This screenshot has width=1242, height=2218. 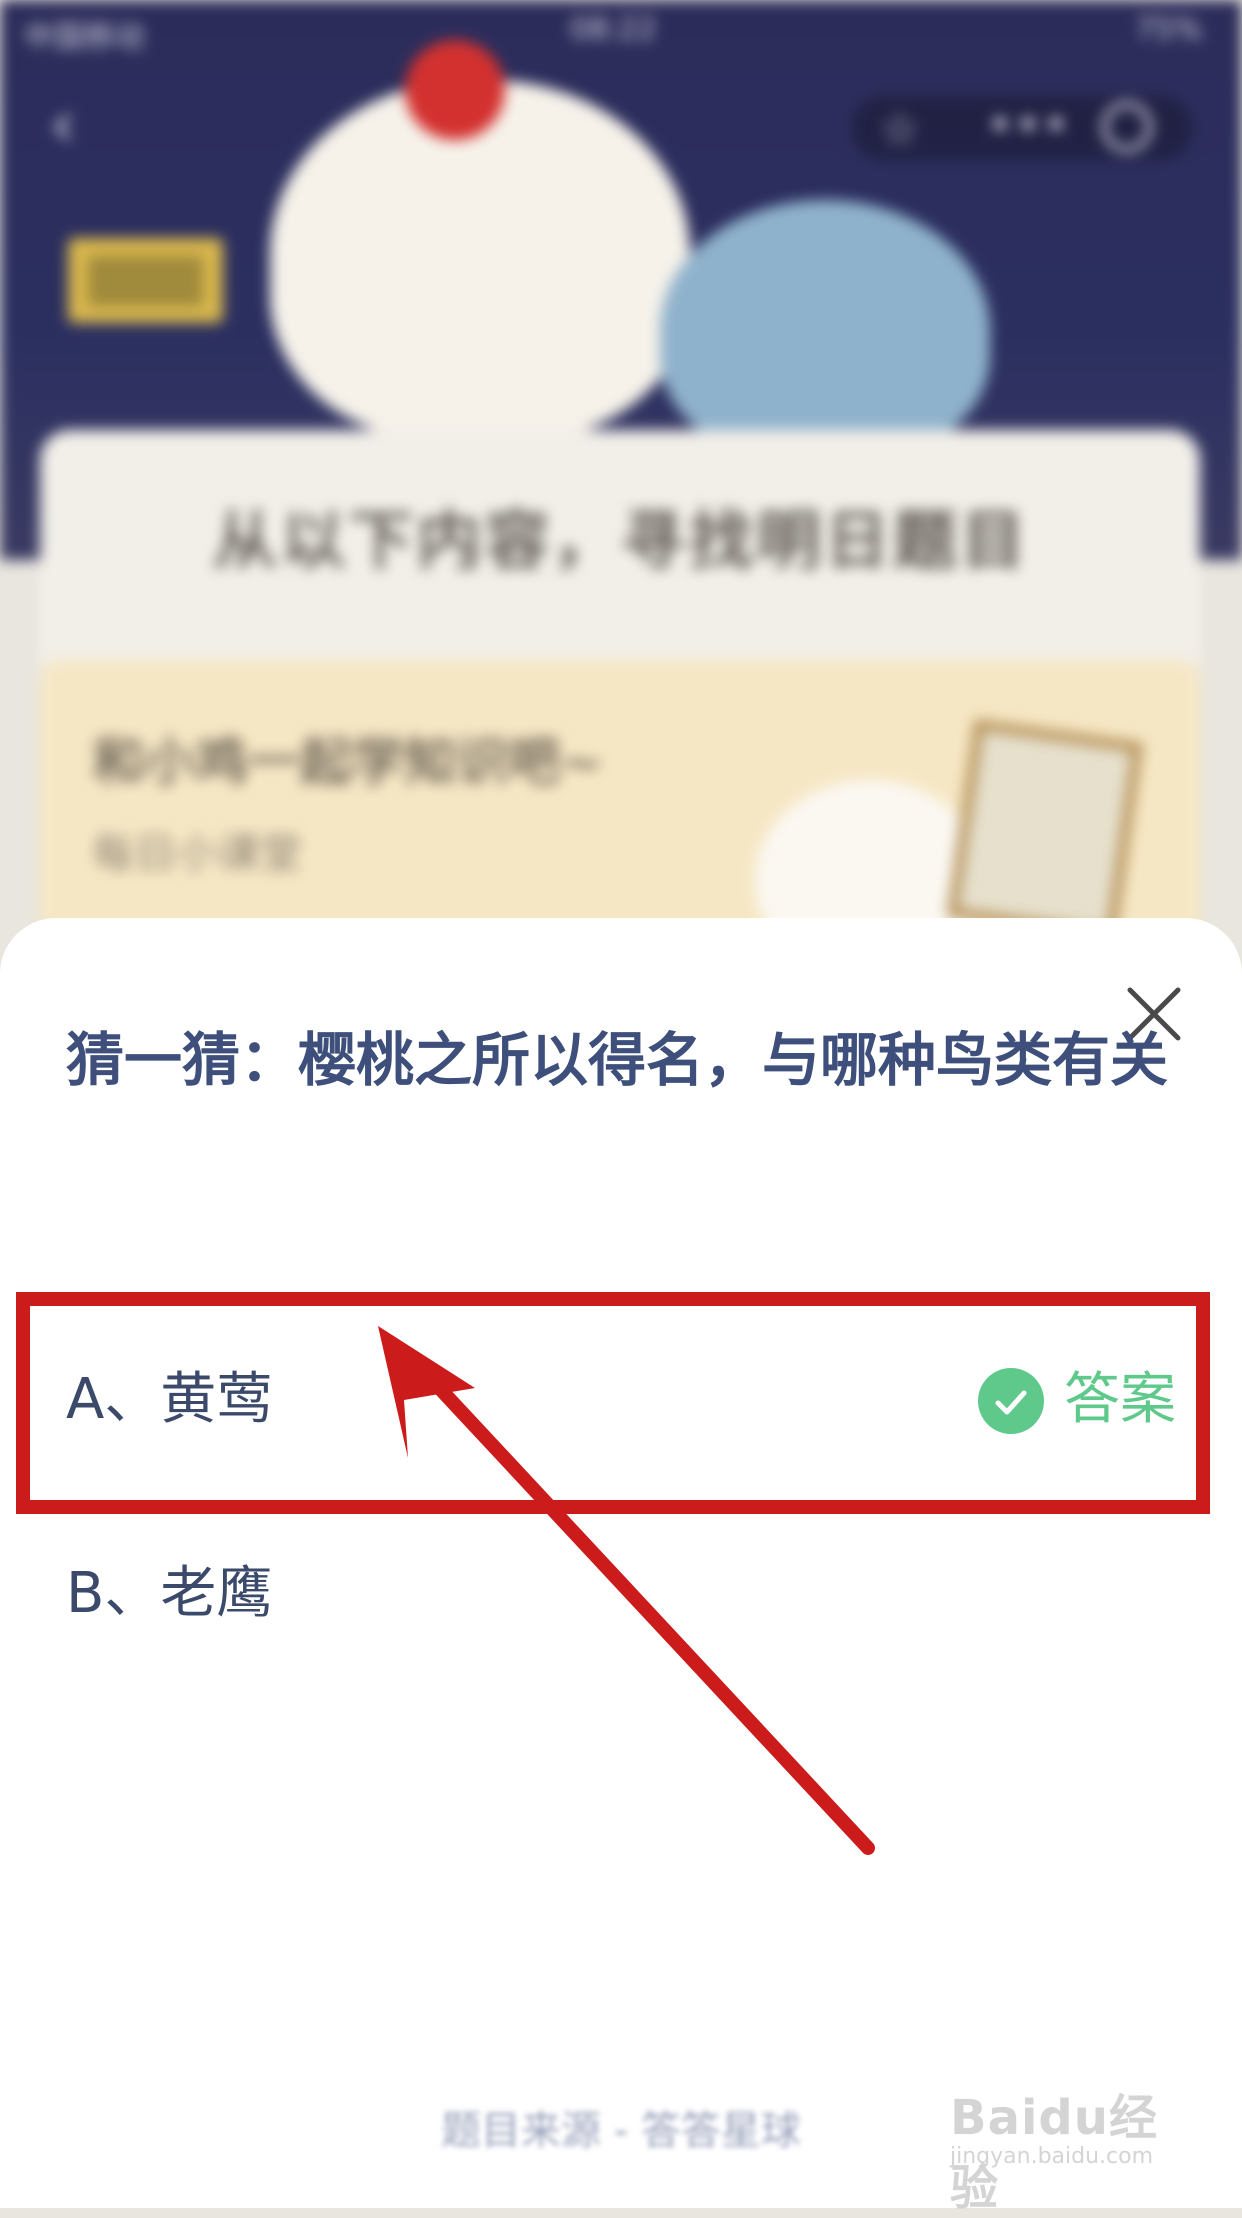 I want to click on answer-highlight-box, so click(x=613, y=1403).